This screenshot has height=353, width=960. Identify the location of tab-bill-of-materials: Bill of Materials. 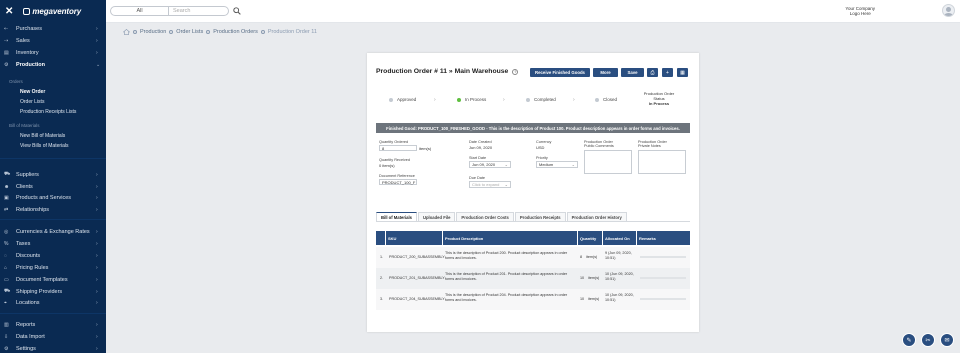
(396, 216).